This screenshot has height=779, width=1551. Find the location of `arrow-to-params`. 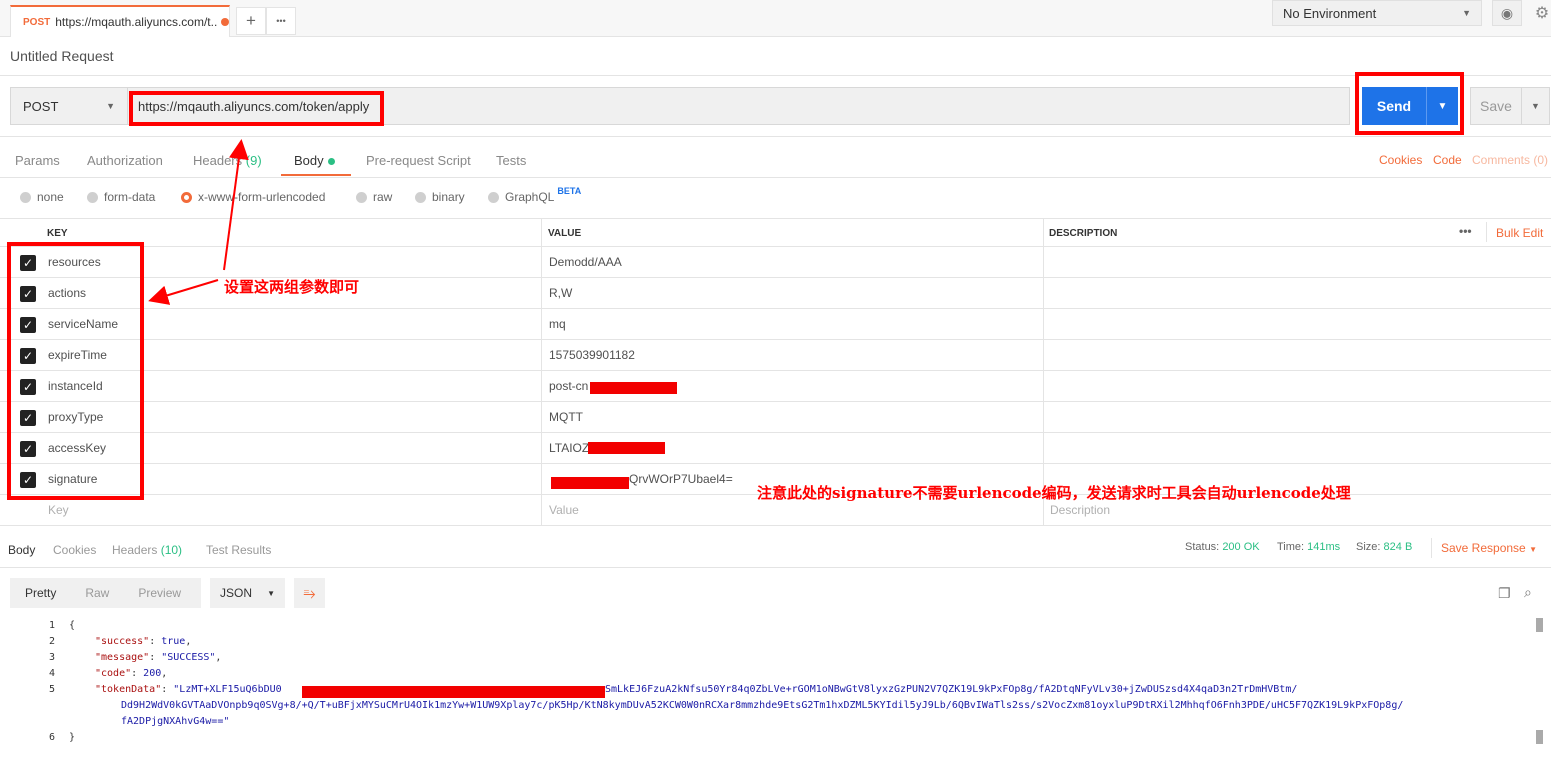

arrow-to-params is located at coordinates (183, 292).